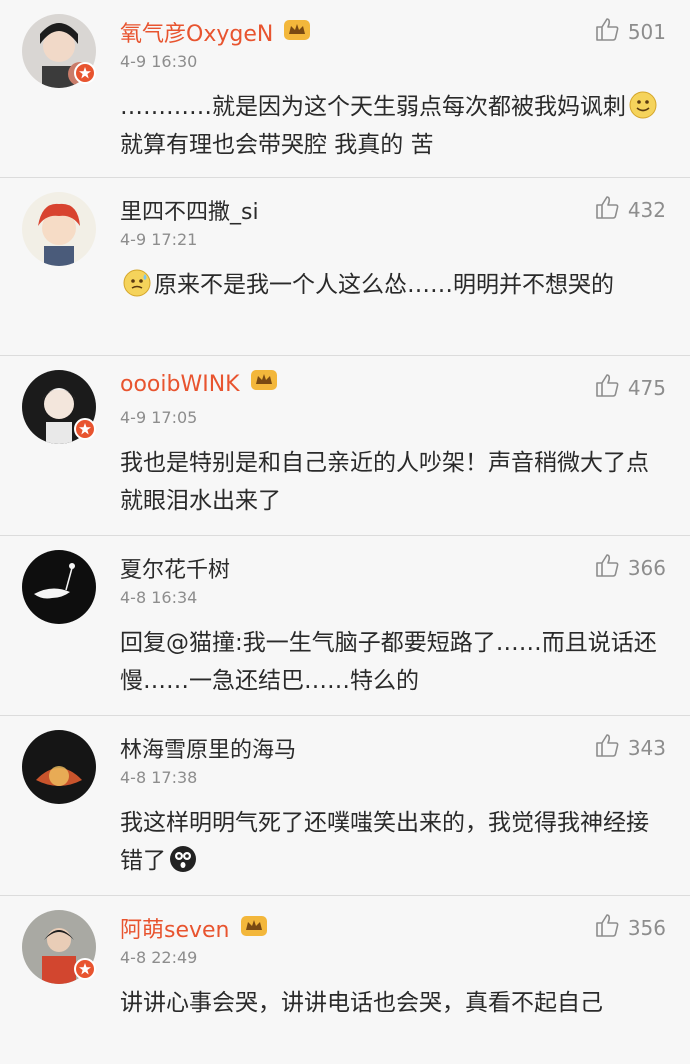  Describe the element at coordinates (646, 747) in the screenshot. I see `like-count: 343` at that location.